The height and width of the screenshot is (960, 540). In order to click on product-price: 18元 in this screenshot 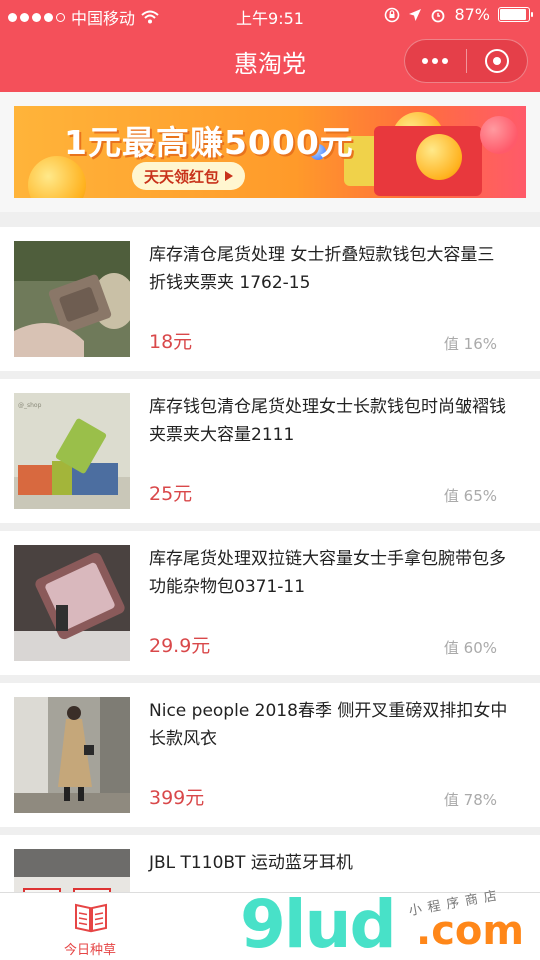, I will do `click(171, 342)`.